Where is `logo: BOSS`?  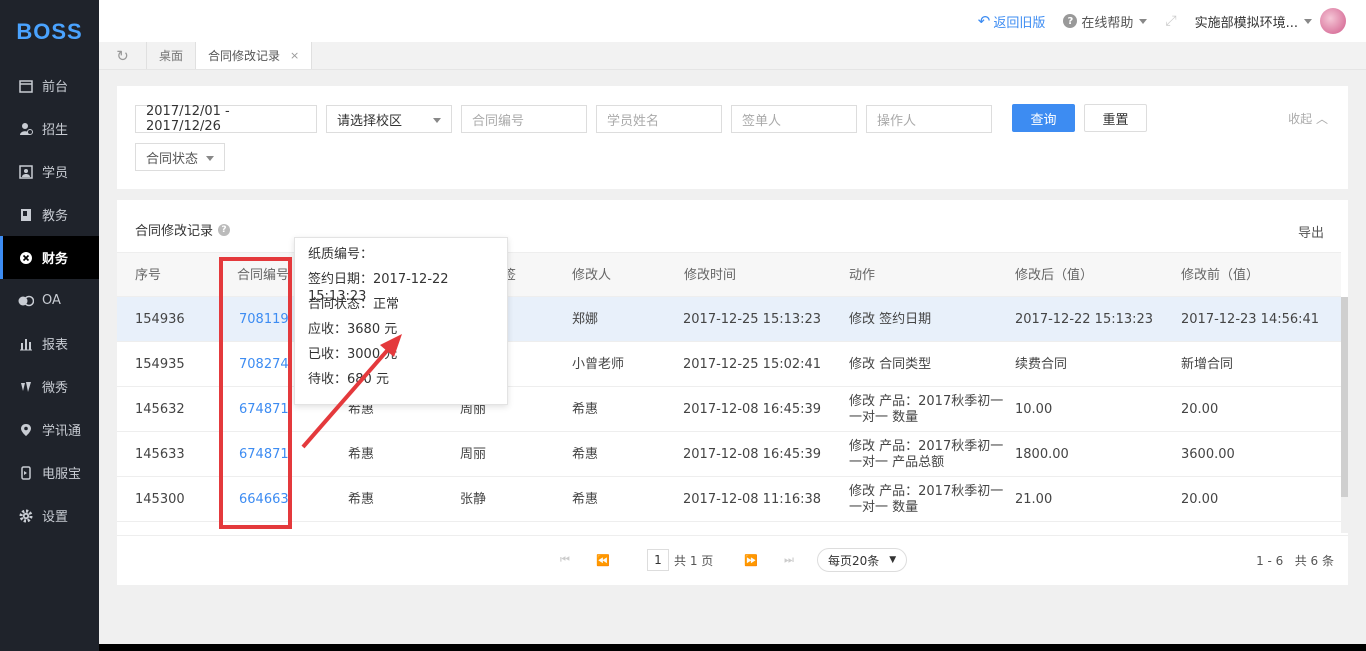 logo: BOSS is located at coordinates (49, 31).